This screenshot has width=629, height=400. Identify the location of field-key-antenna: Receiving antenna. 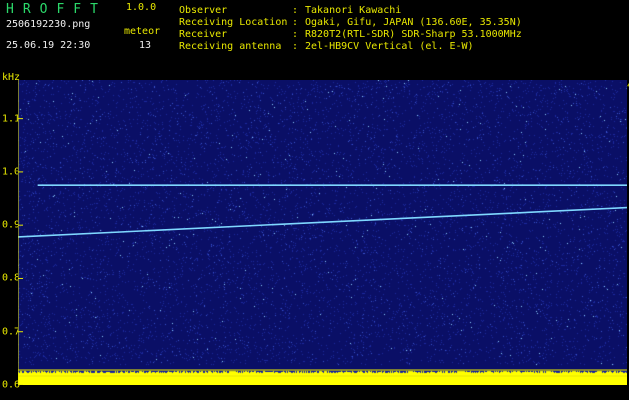
(230, 46).